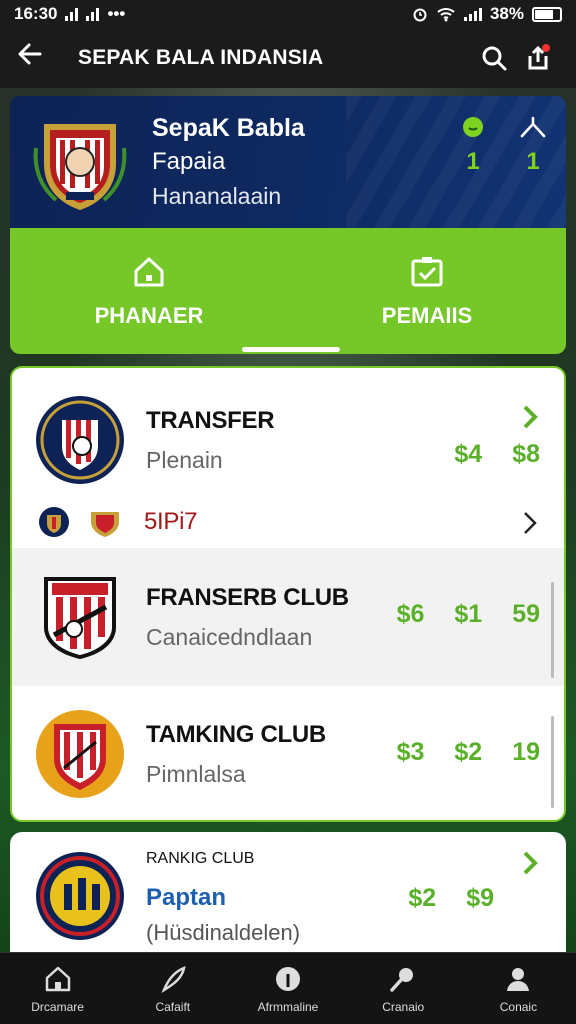  I want to click on club-subtitle: Canaicedndlaan, so click(229, 636).